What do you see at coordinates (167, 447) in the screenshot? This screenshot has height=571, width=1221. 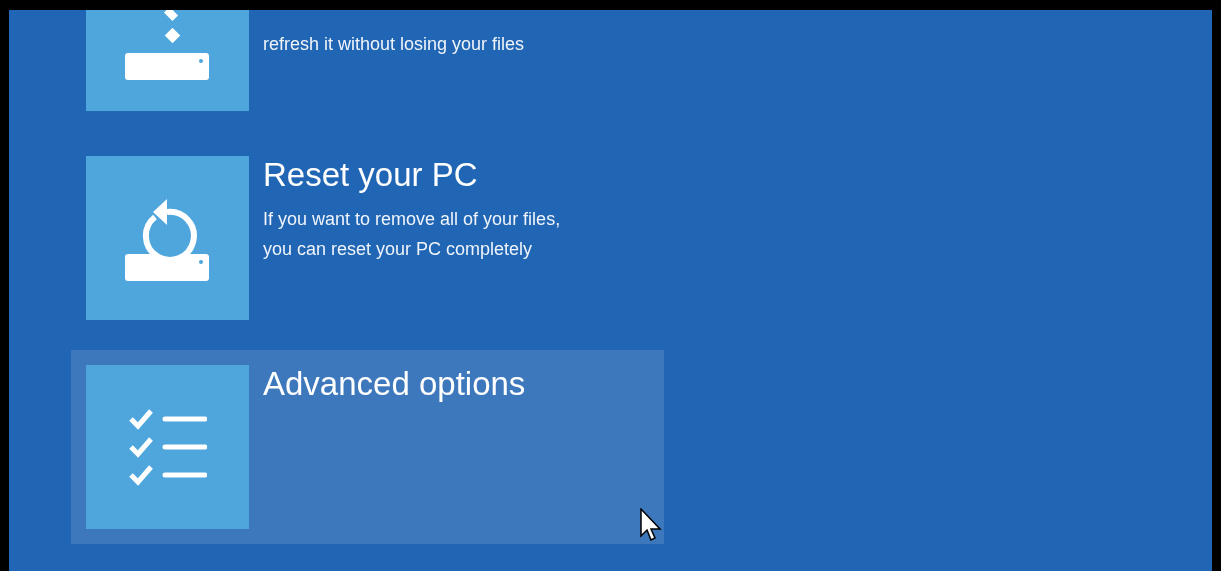 I see `checklist-icon` at bounding box center [167, 447].